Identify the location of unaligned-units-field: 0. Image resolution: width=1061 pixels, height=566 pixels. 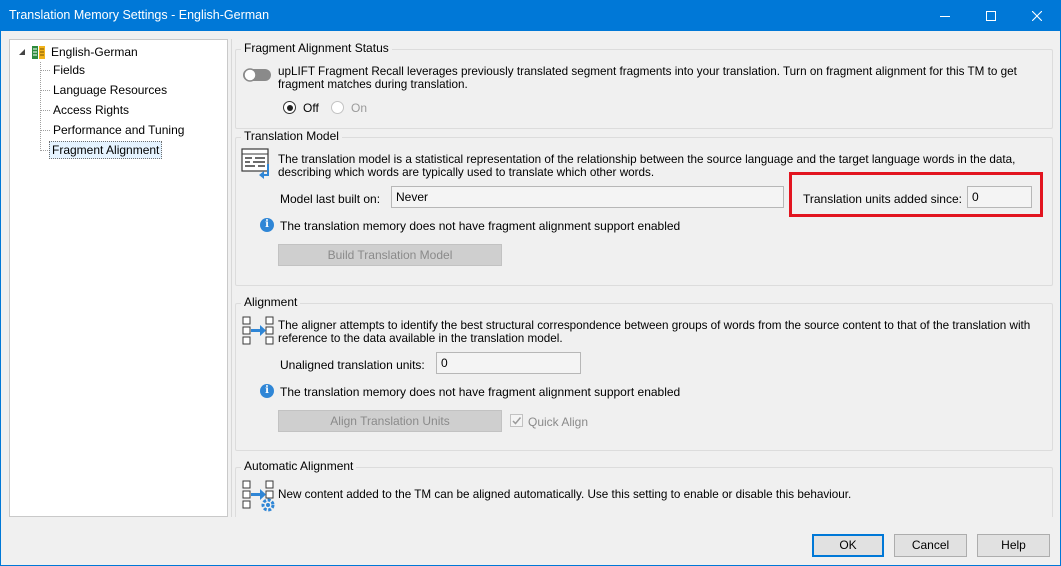
(508, 363).